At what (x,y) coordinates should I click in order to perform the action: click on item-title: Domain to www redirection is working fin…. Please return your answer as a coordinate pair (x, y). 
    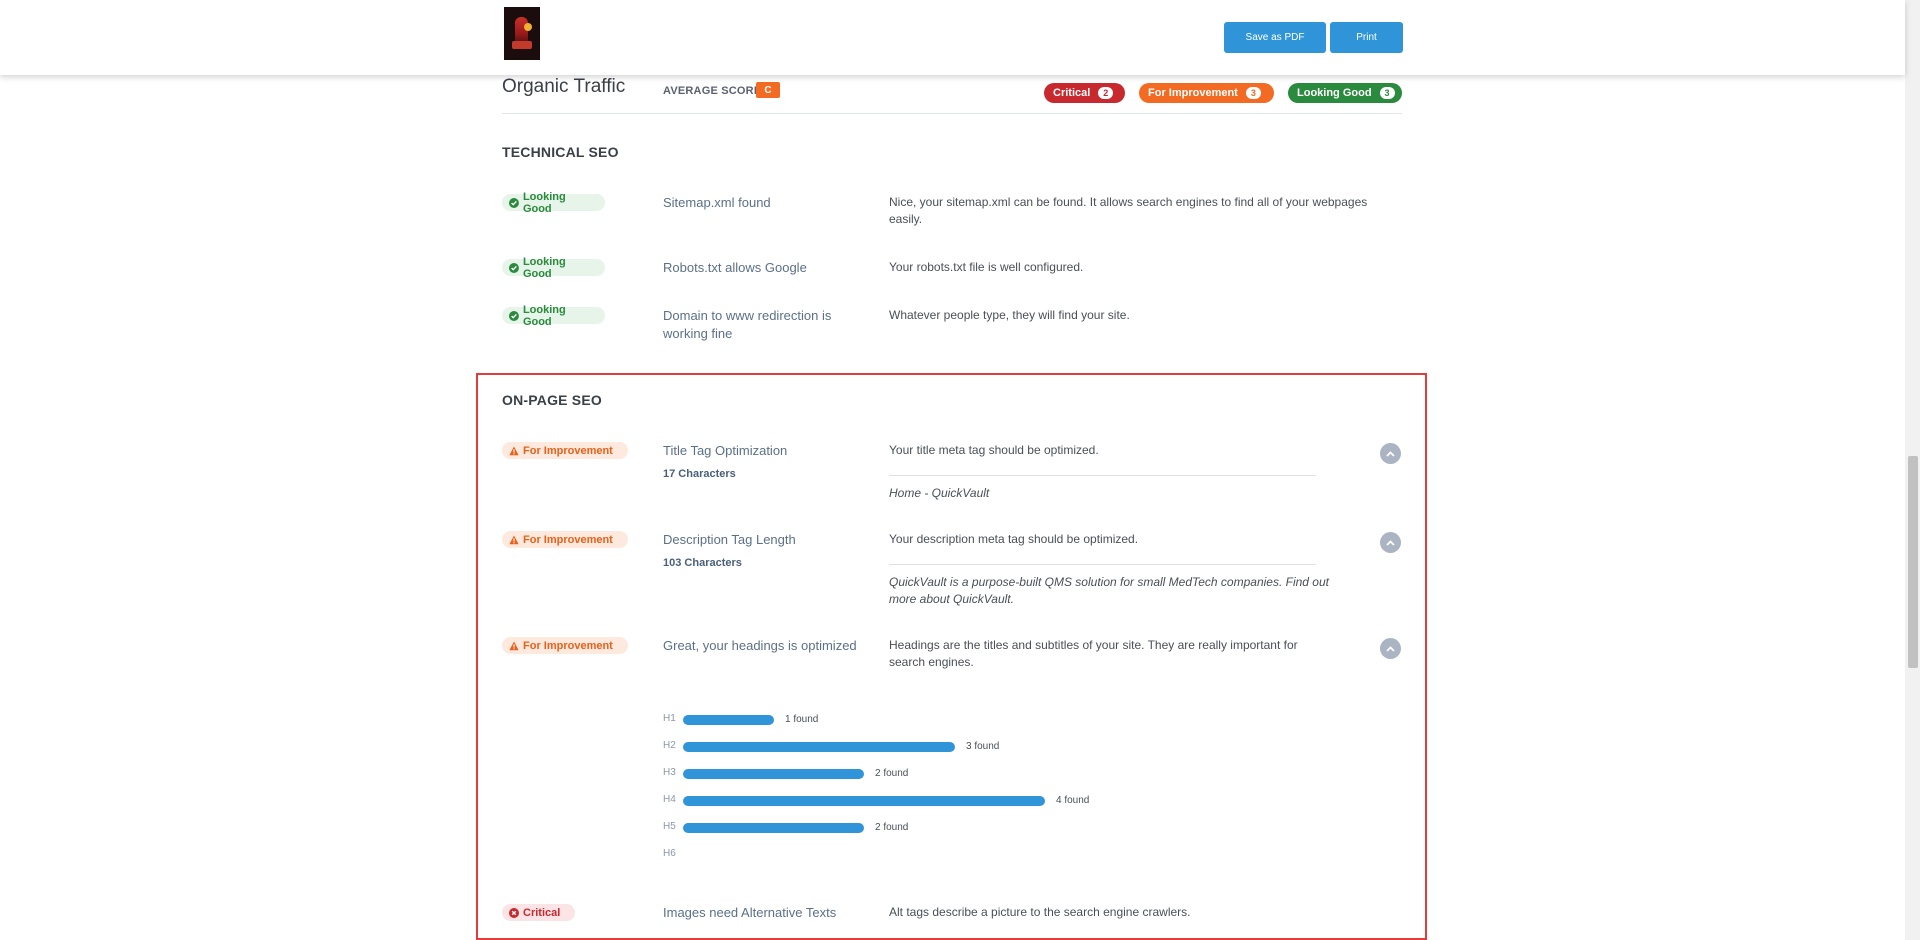
    Looking at the image, I should click on (747, 324).